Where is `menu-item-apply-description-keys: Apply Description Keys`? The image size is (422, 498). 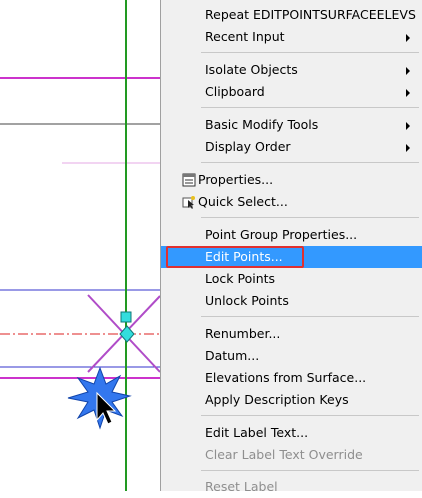 menu-item-apply-description-keys: Apply Description Keys is located at coordinates (291, 400).